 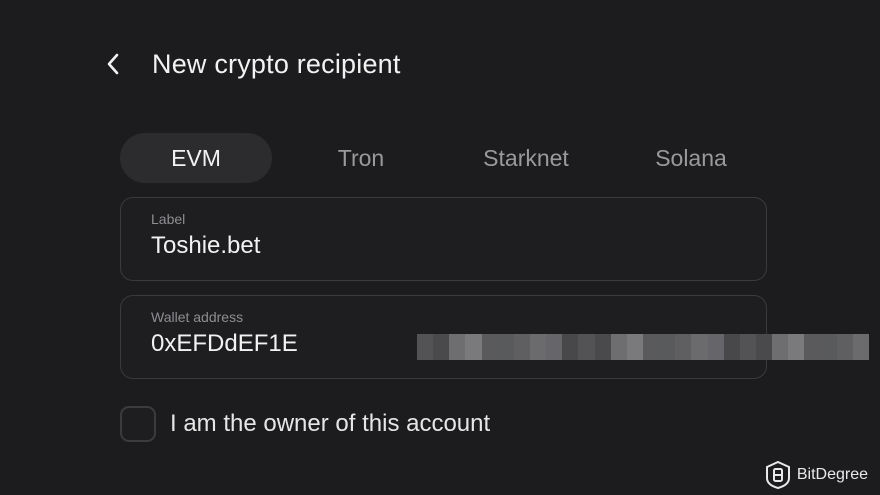 What do you see at coordinates (444, 158) in the screenshot?
I see `network-tabs: EVM Tron Starknet Solana` at bounding box center [444, 158].